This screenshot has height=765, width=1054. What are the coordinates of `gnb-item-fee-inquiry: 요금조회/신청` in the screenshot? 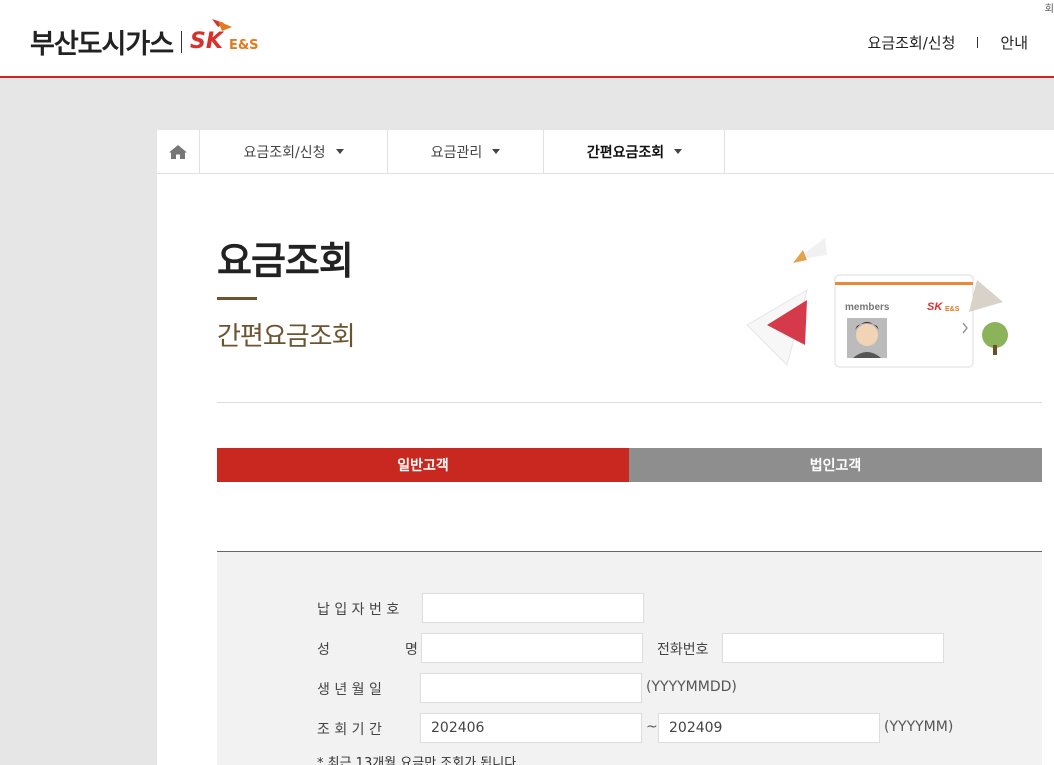 It's located at (293, 151).